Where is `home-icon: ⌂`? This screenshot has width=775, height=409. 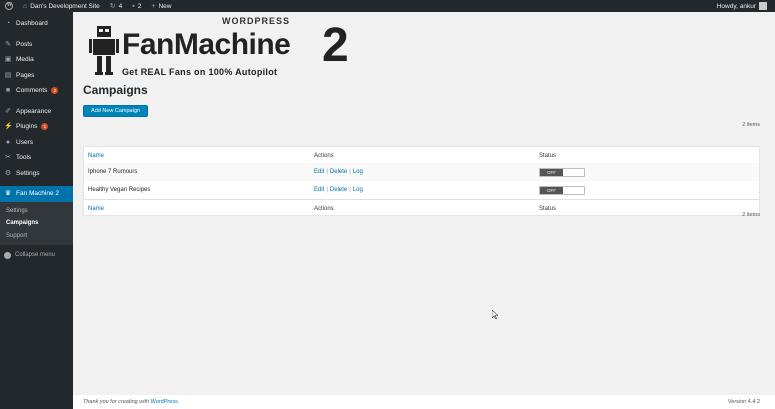 home-icon: ⌂ is located at coordinates (25, 6).